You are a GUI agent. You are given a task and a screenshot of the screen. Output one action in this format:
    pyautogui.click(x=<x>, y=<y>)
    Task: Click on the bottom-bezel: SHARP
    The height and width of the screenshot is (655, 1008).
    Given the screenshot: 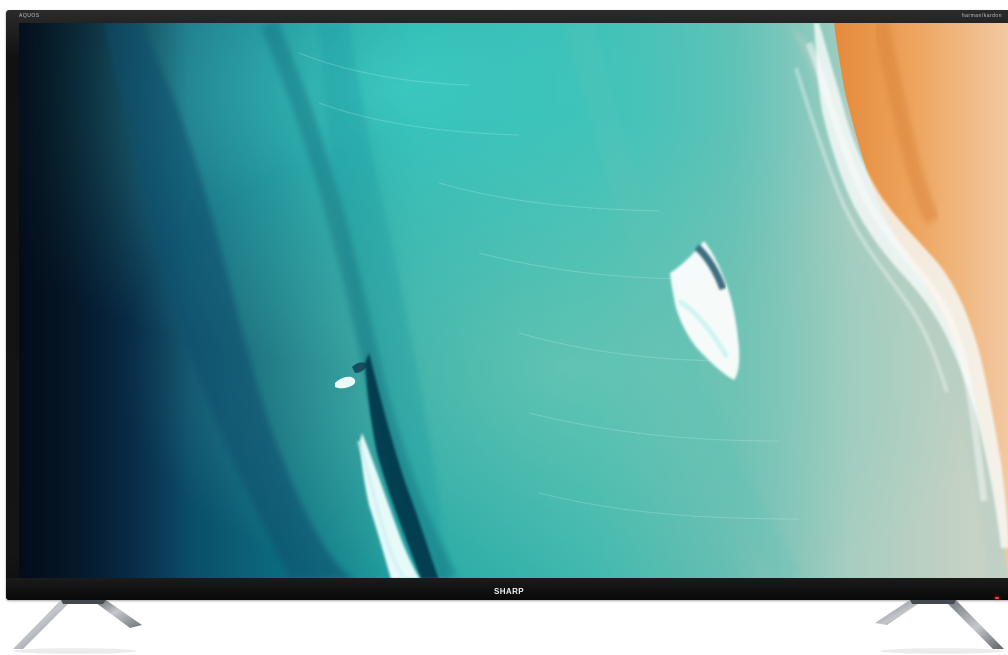 What is the action you would take?
    pyautogui.click(x=507, y=589)
    